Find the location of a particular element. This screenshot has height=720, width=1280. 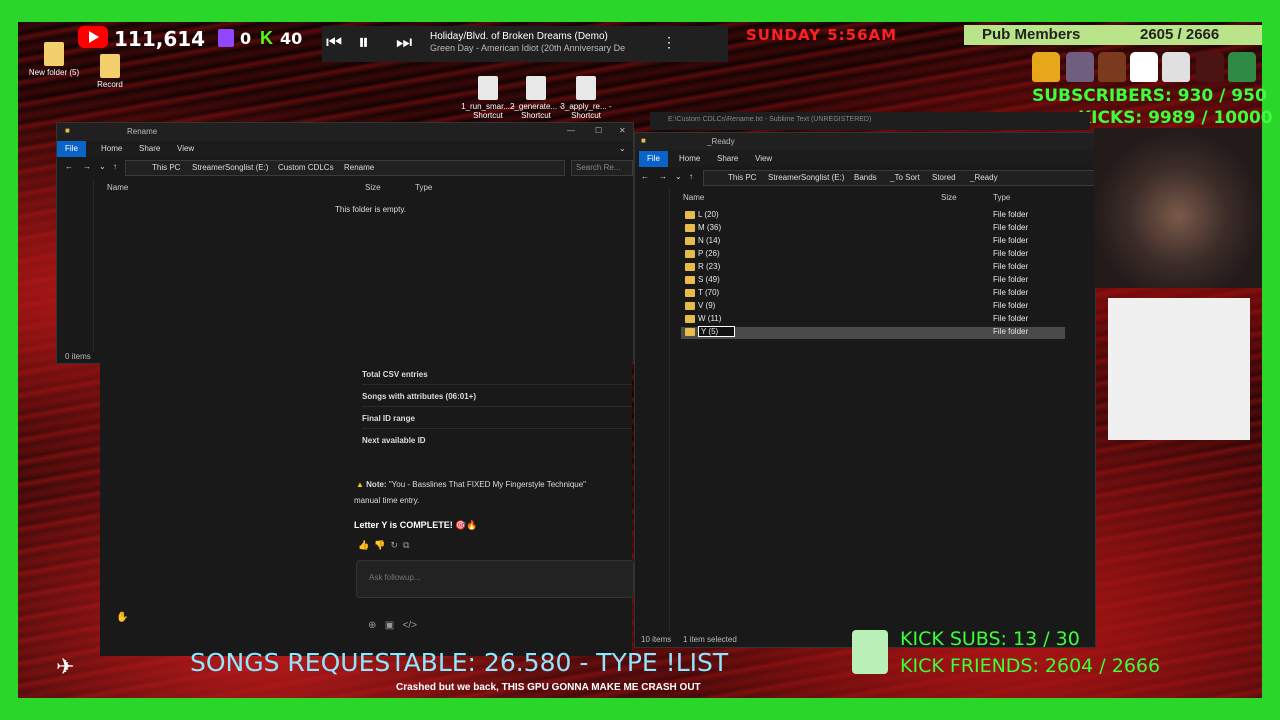

subscribers-goal: SUBSCRIBERS: 930 / 950 is located at coordinates (1149, 96).